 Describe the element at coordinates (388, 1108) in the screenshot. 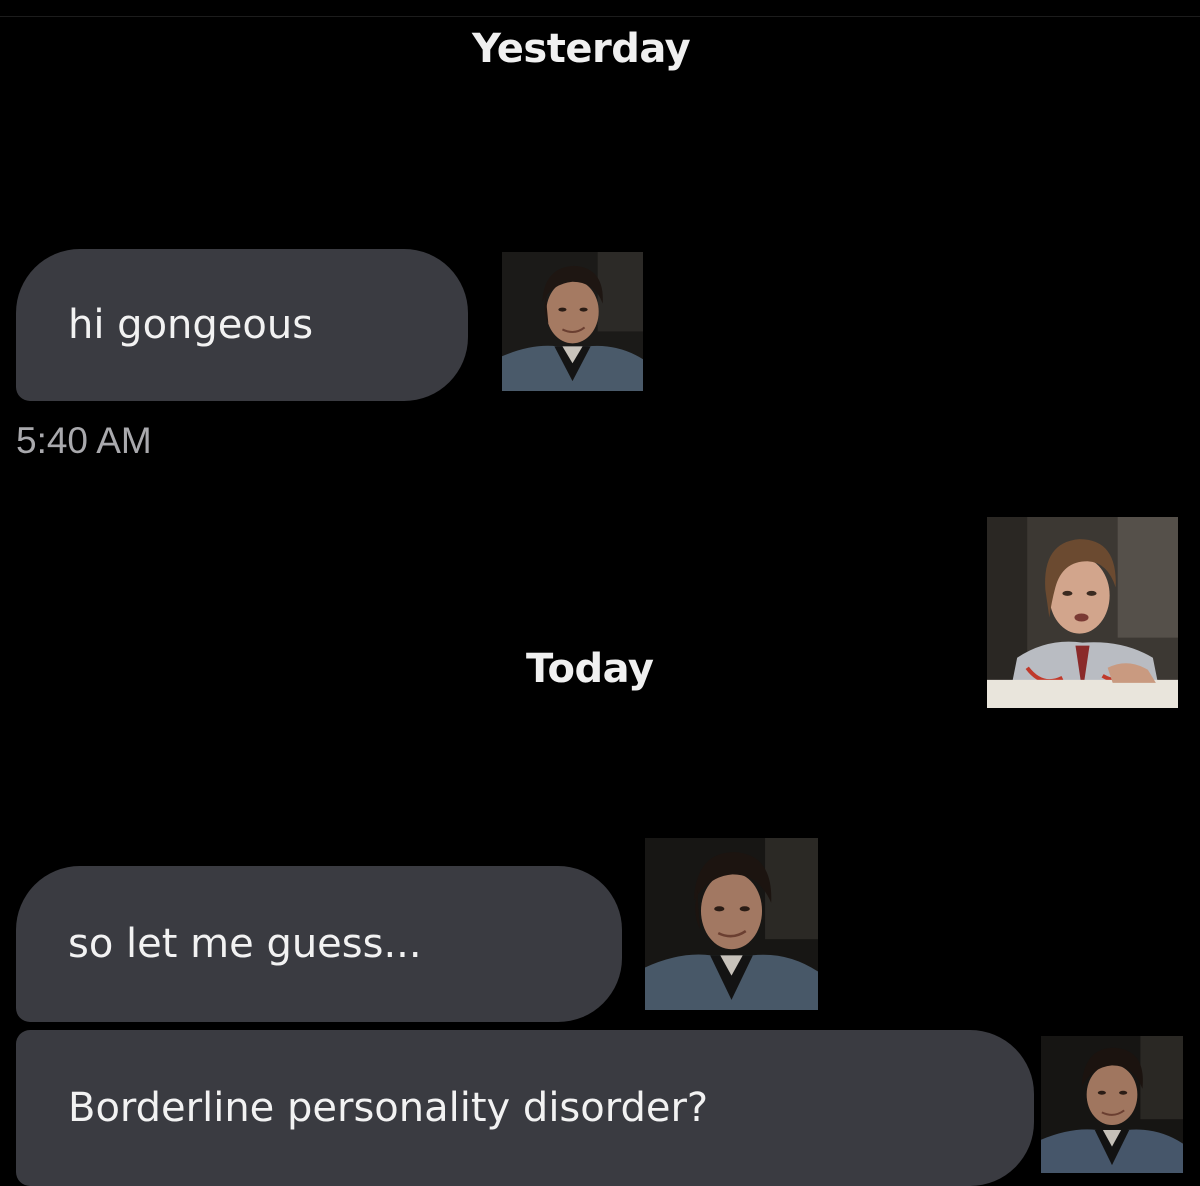

I see `message-text: Borderline personality disorder?` at that location.